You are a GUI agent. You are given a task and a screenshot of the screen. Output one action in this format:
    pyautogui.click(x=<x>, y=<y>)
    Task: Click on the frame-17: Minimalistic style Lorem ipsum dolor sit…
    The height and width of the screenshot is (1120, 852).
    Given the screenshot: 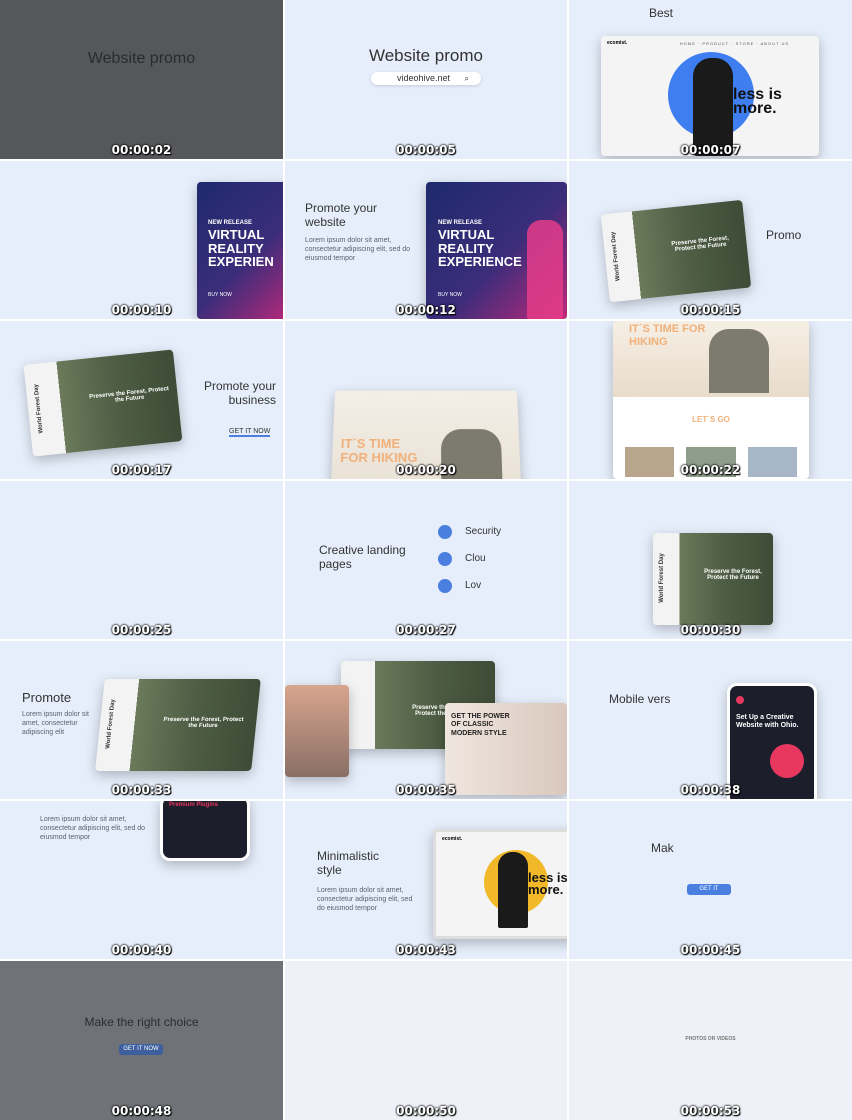 What is the action you would take?
    pyautogui.click(x=426, y=880)
    